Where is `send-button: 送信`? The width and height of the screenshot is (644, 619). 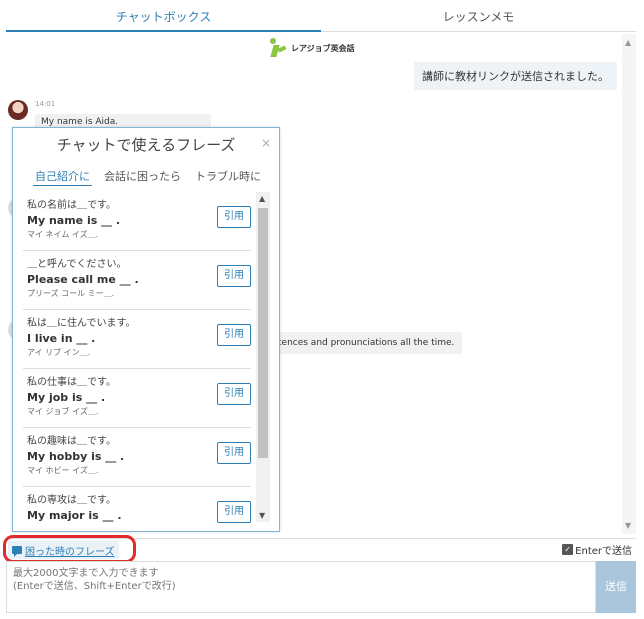
send-button: 送信 is located at coordinates (616, 587).